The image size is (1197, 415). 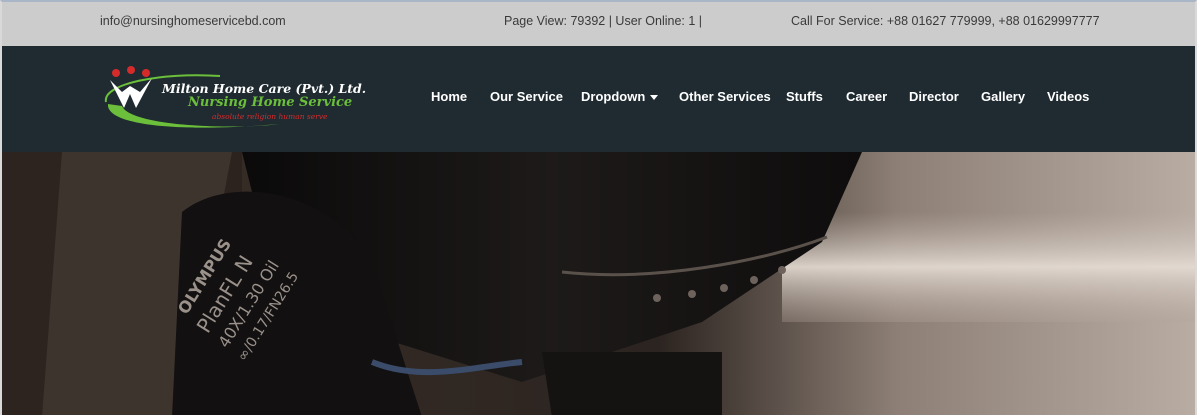 What do you see at coordinates (1068, 96) in the screenshot?
I see `nav-videos: Videos` at bounding box center [1068, 96].